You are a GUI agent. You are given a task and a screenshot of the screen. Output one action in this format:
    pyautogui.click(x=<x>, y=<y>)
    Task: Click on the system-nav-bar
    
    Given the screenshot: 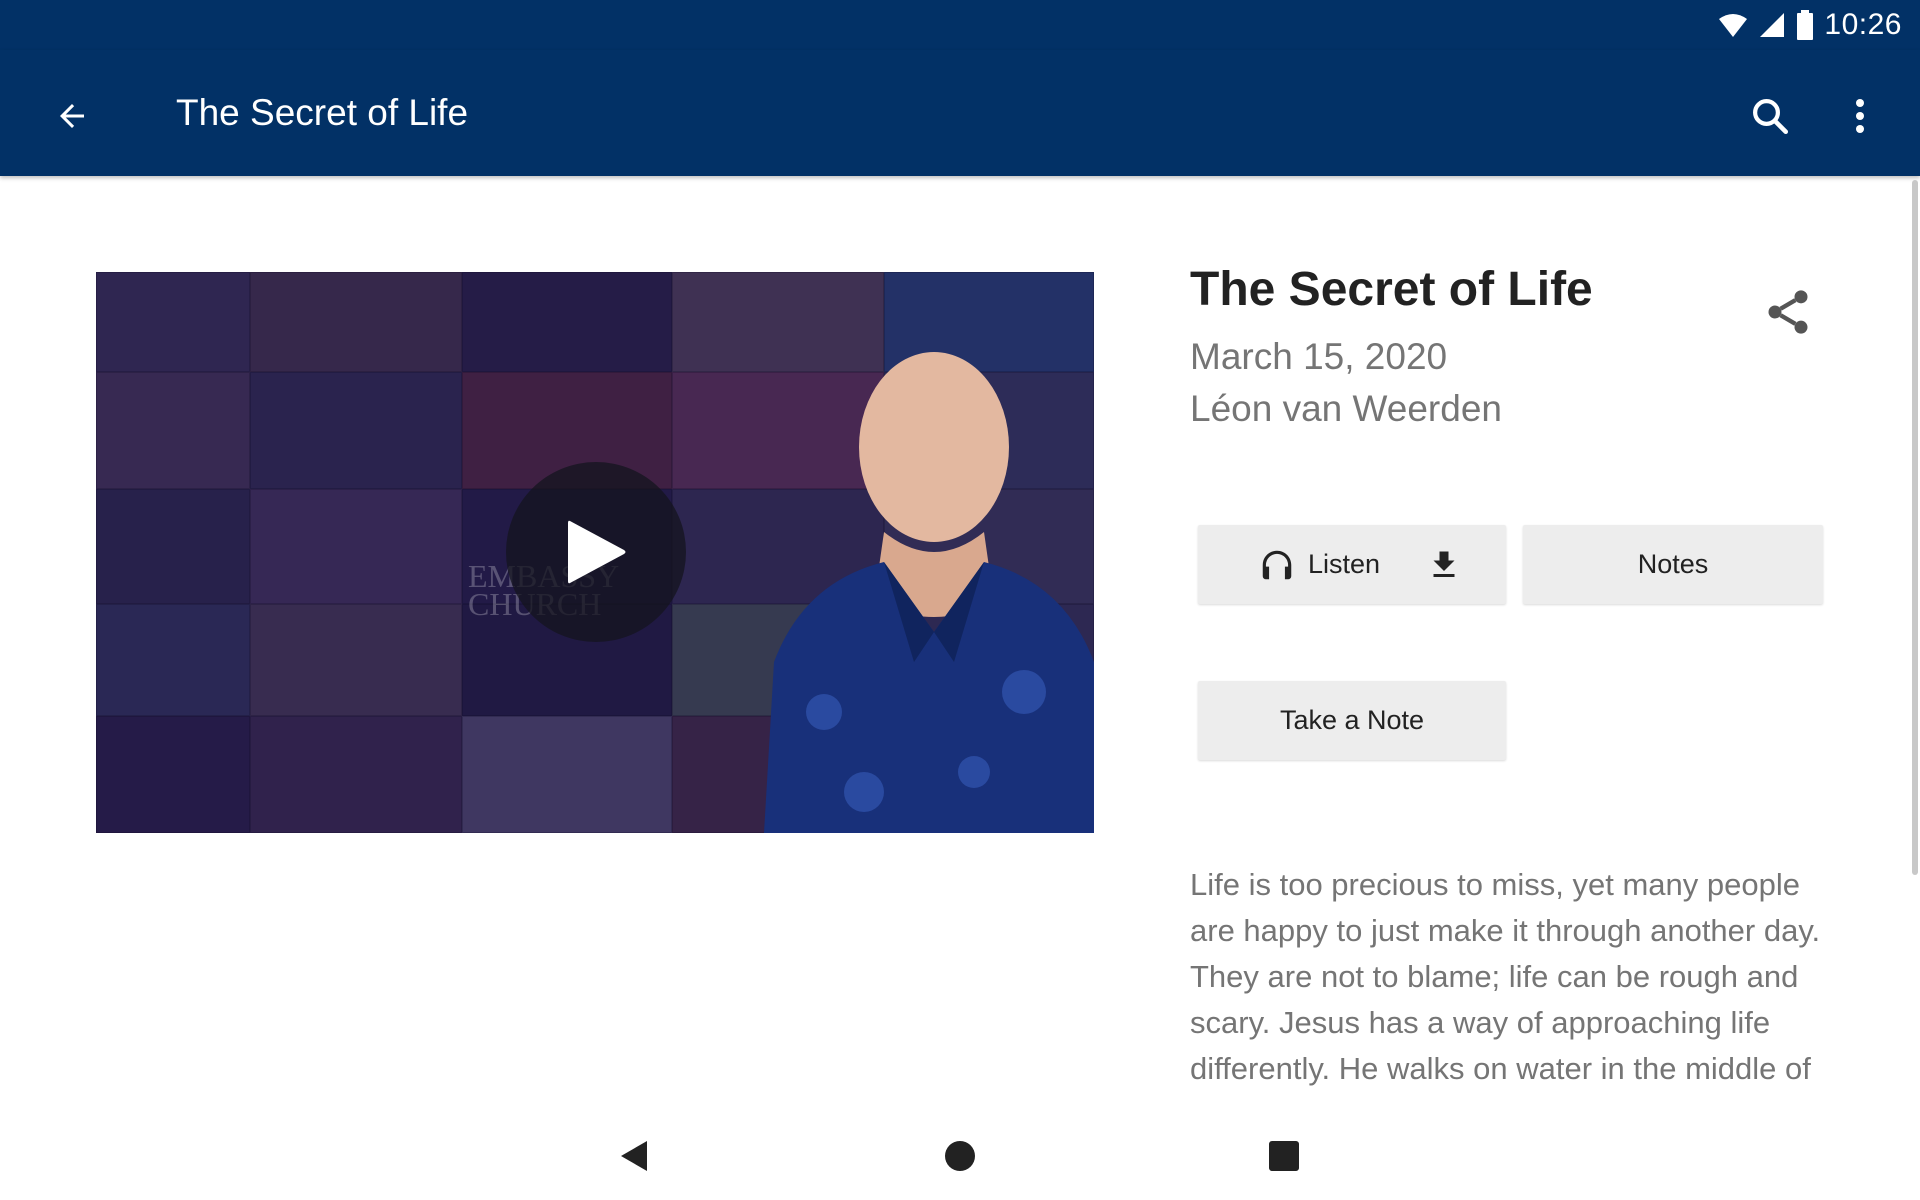 What is the action you would take?
    pyautogui.click(x=960, y=1154)
    